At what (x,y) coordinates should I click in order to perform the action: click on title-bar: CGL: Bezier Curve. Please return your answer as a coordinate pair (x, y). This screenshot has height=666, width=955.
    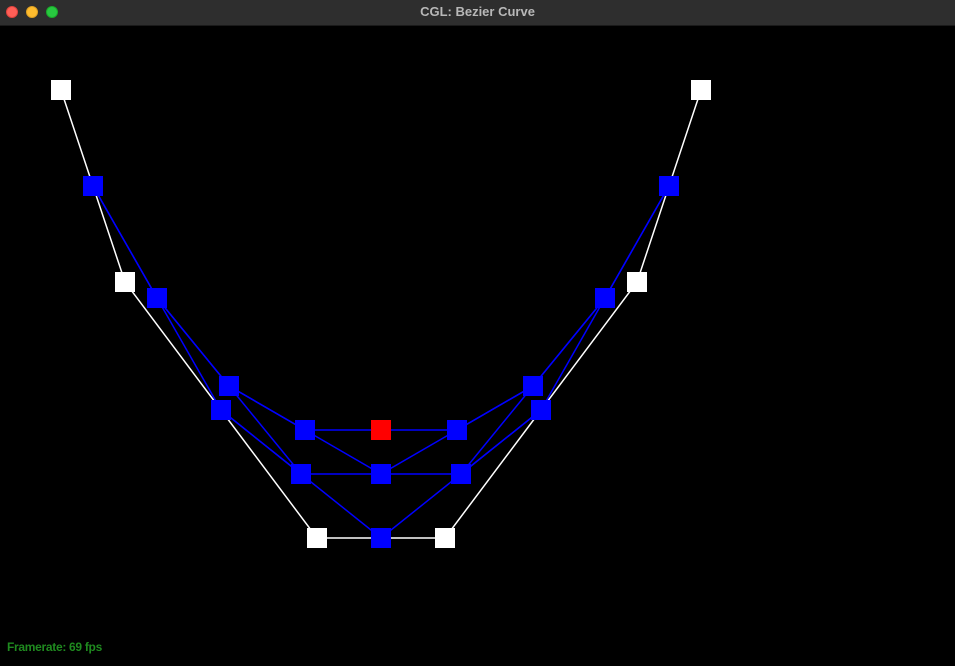
    Looking at the image, I should click on (477, 13).